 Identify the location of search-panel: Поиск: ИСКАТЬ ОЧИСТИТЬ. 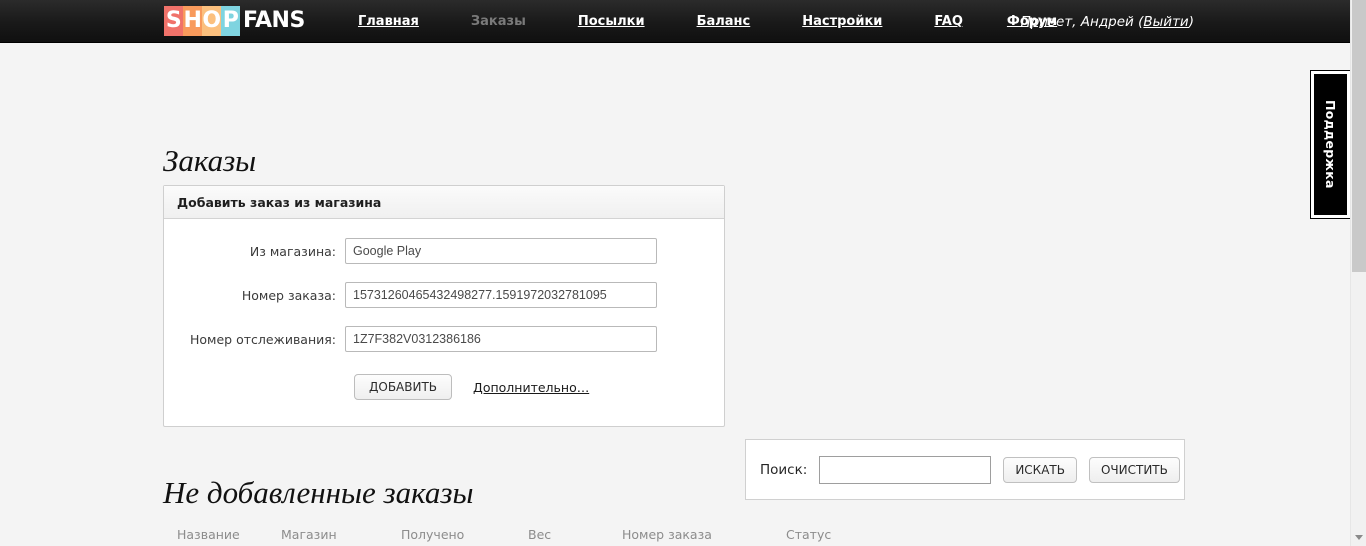
(965, 469).